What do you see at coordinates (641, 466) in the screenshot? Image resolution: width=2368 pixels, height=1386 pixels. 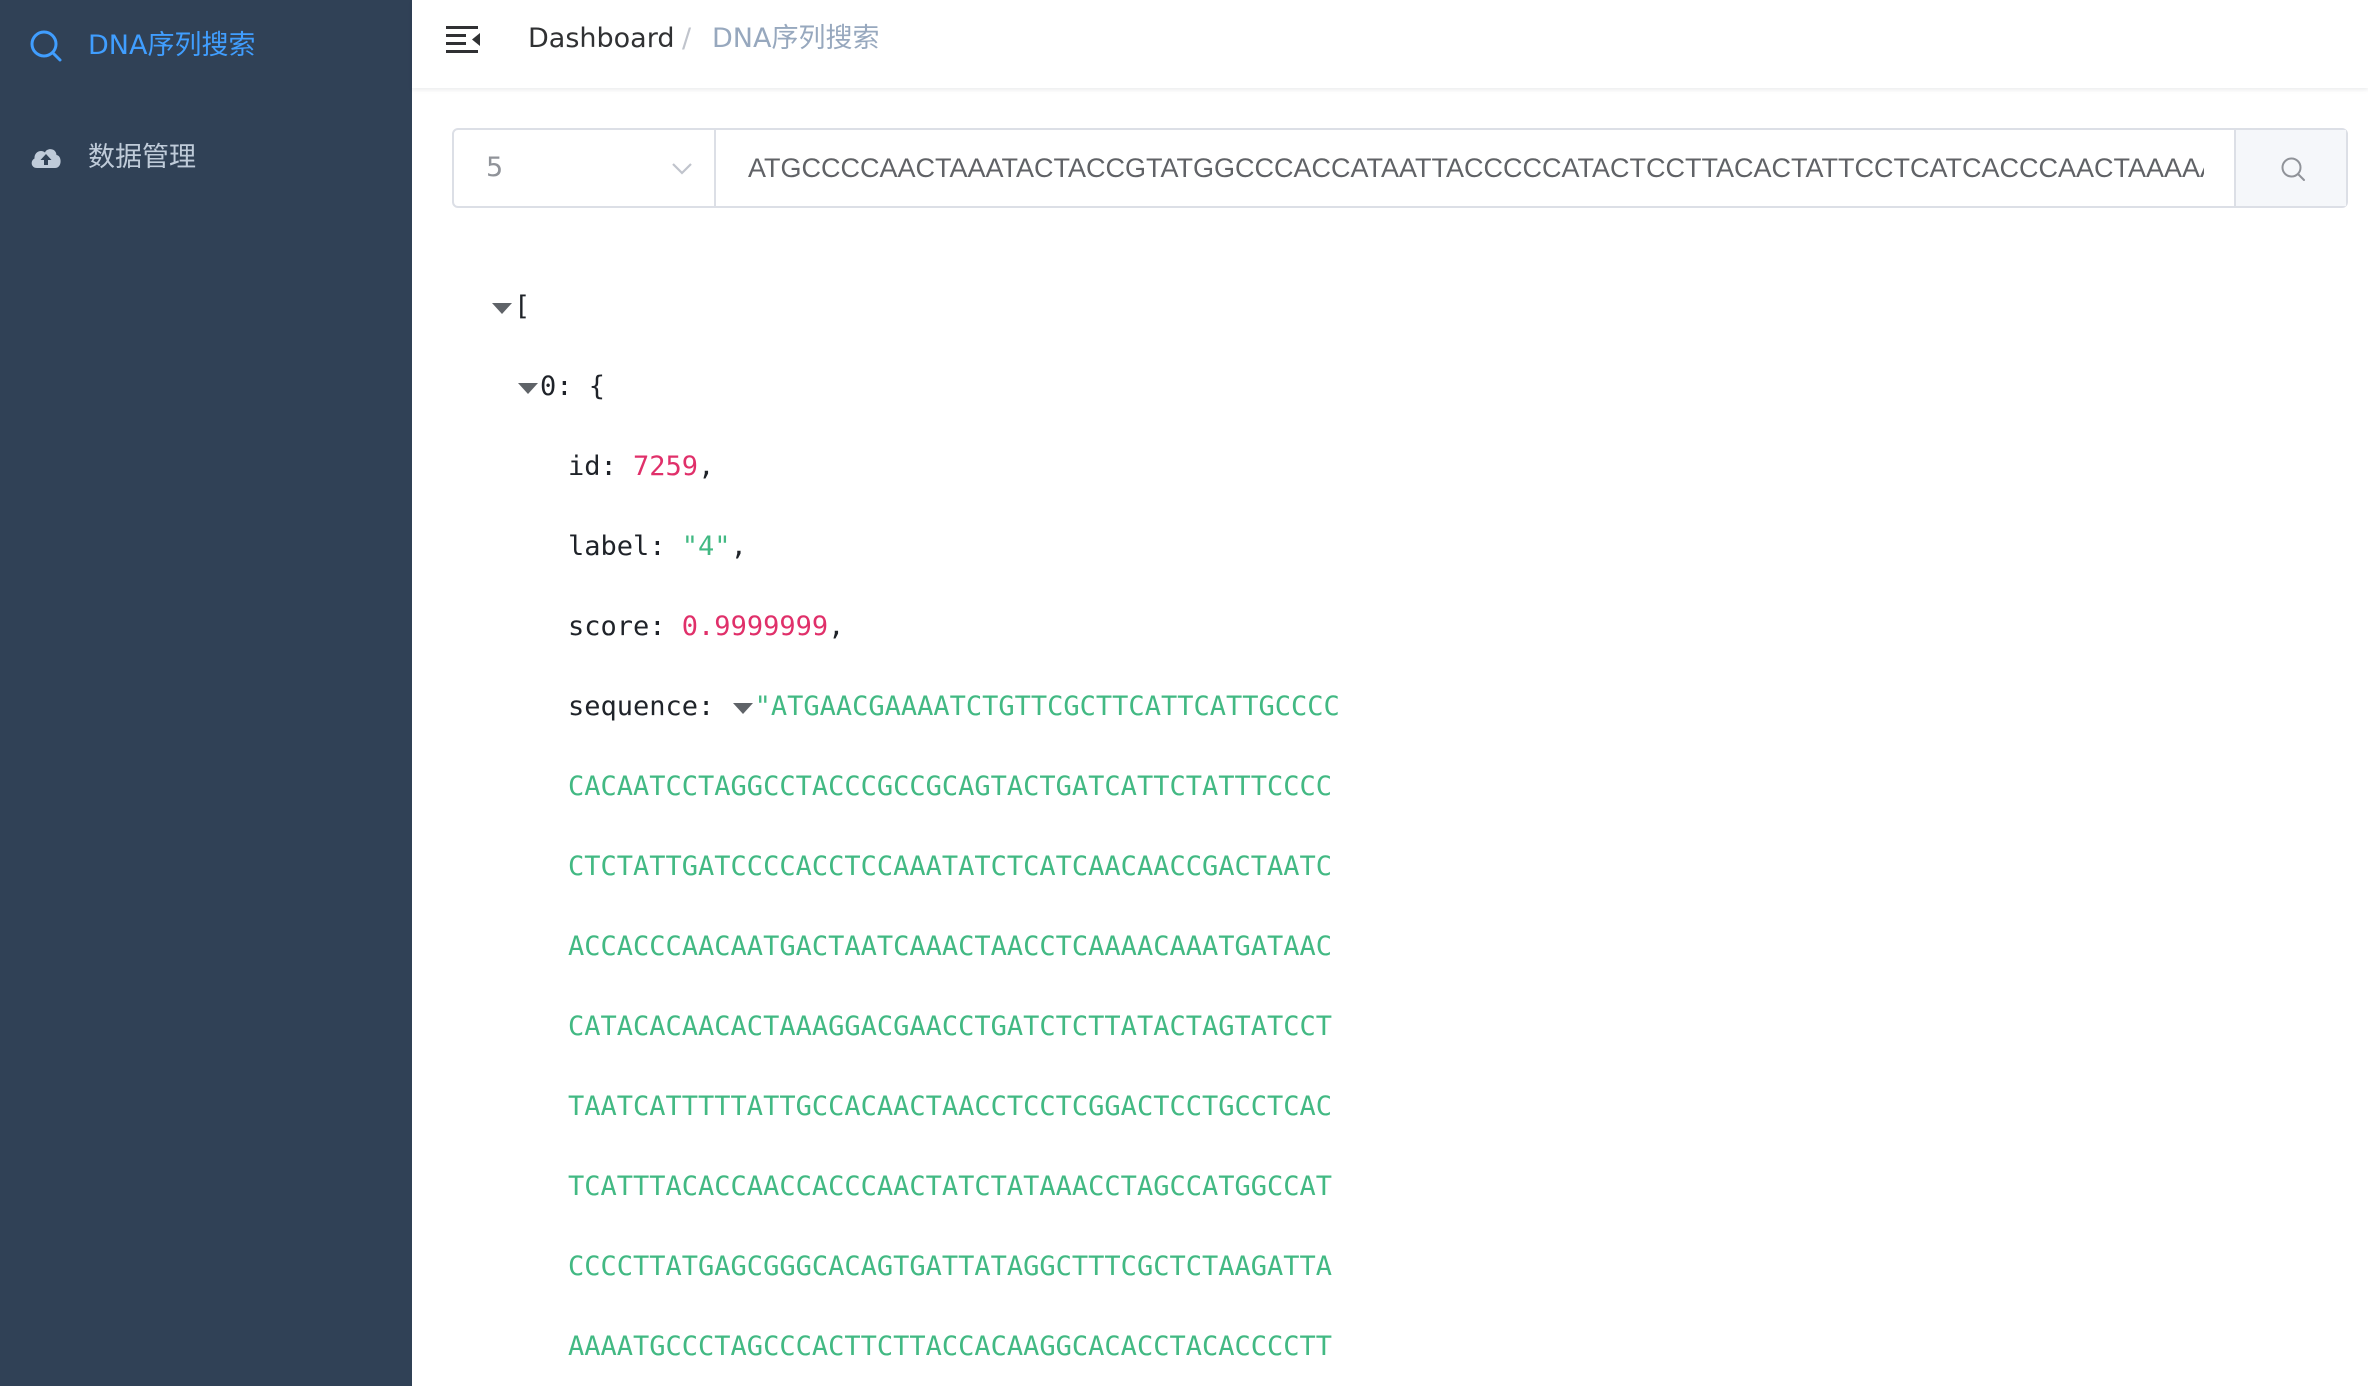 I see `json-field-id: id: 7259,` at bounding box center [641, 466].